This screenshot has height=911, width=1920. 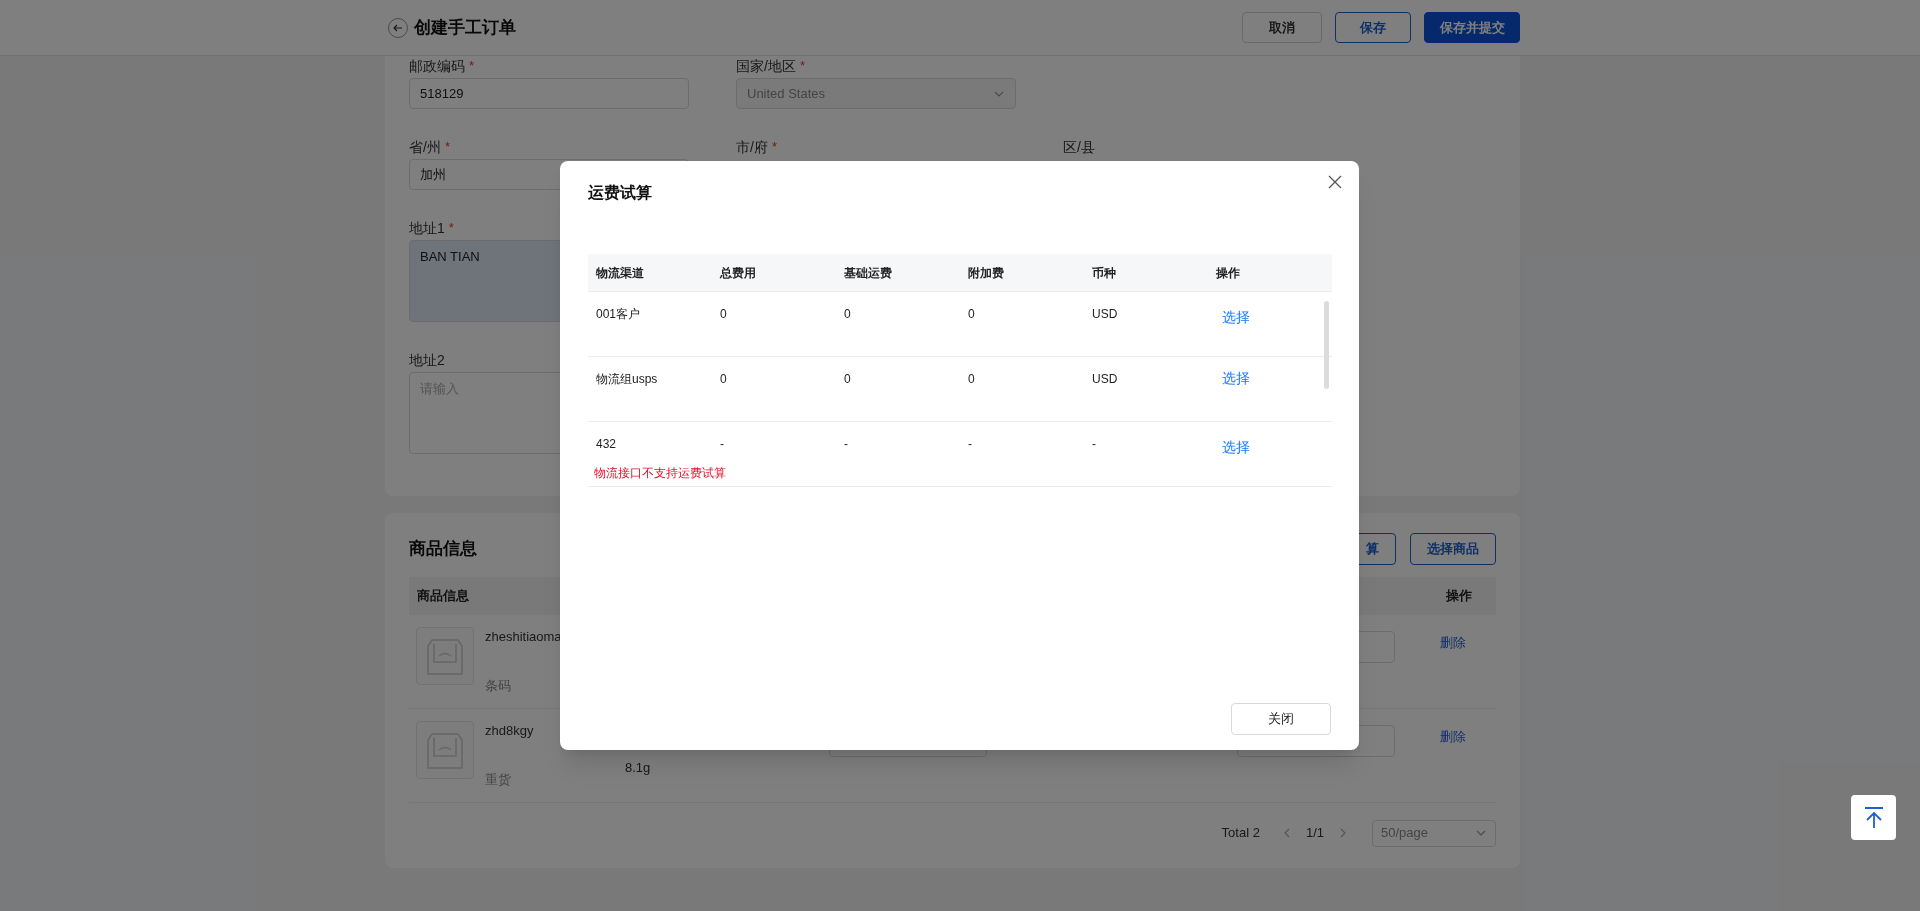 I want to click on total-count: Total 2, so click(x=1240, y=833).